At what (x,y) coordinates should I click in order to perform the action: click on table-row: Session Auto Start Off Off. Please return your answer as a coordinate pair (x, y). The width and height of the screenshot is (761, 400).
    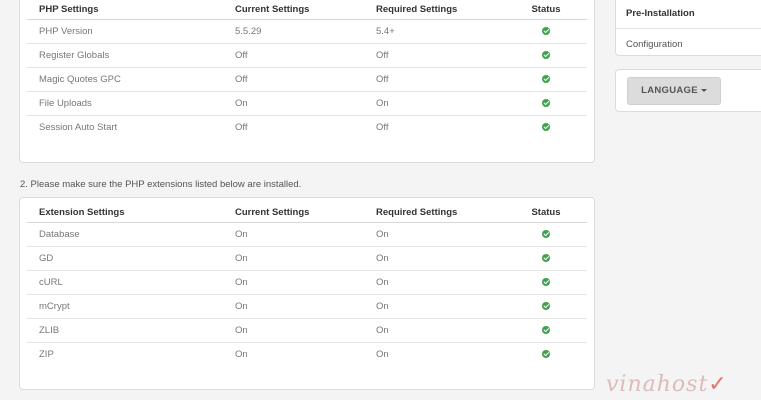
    Looking at the image, I should click on (307, 126).